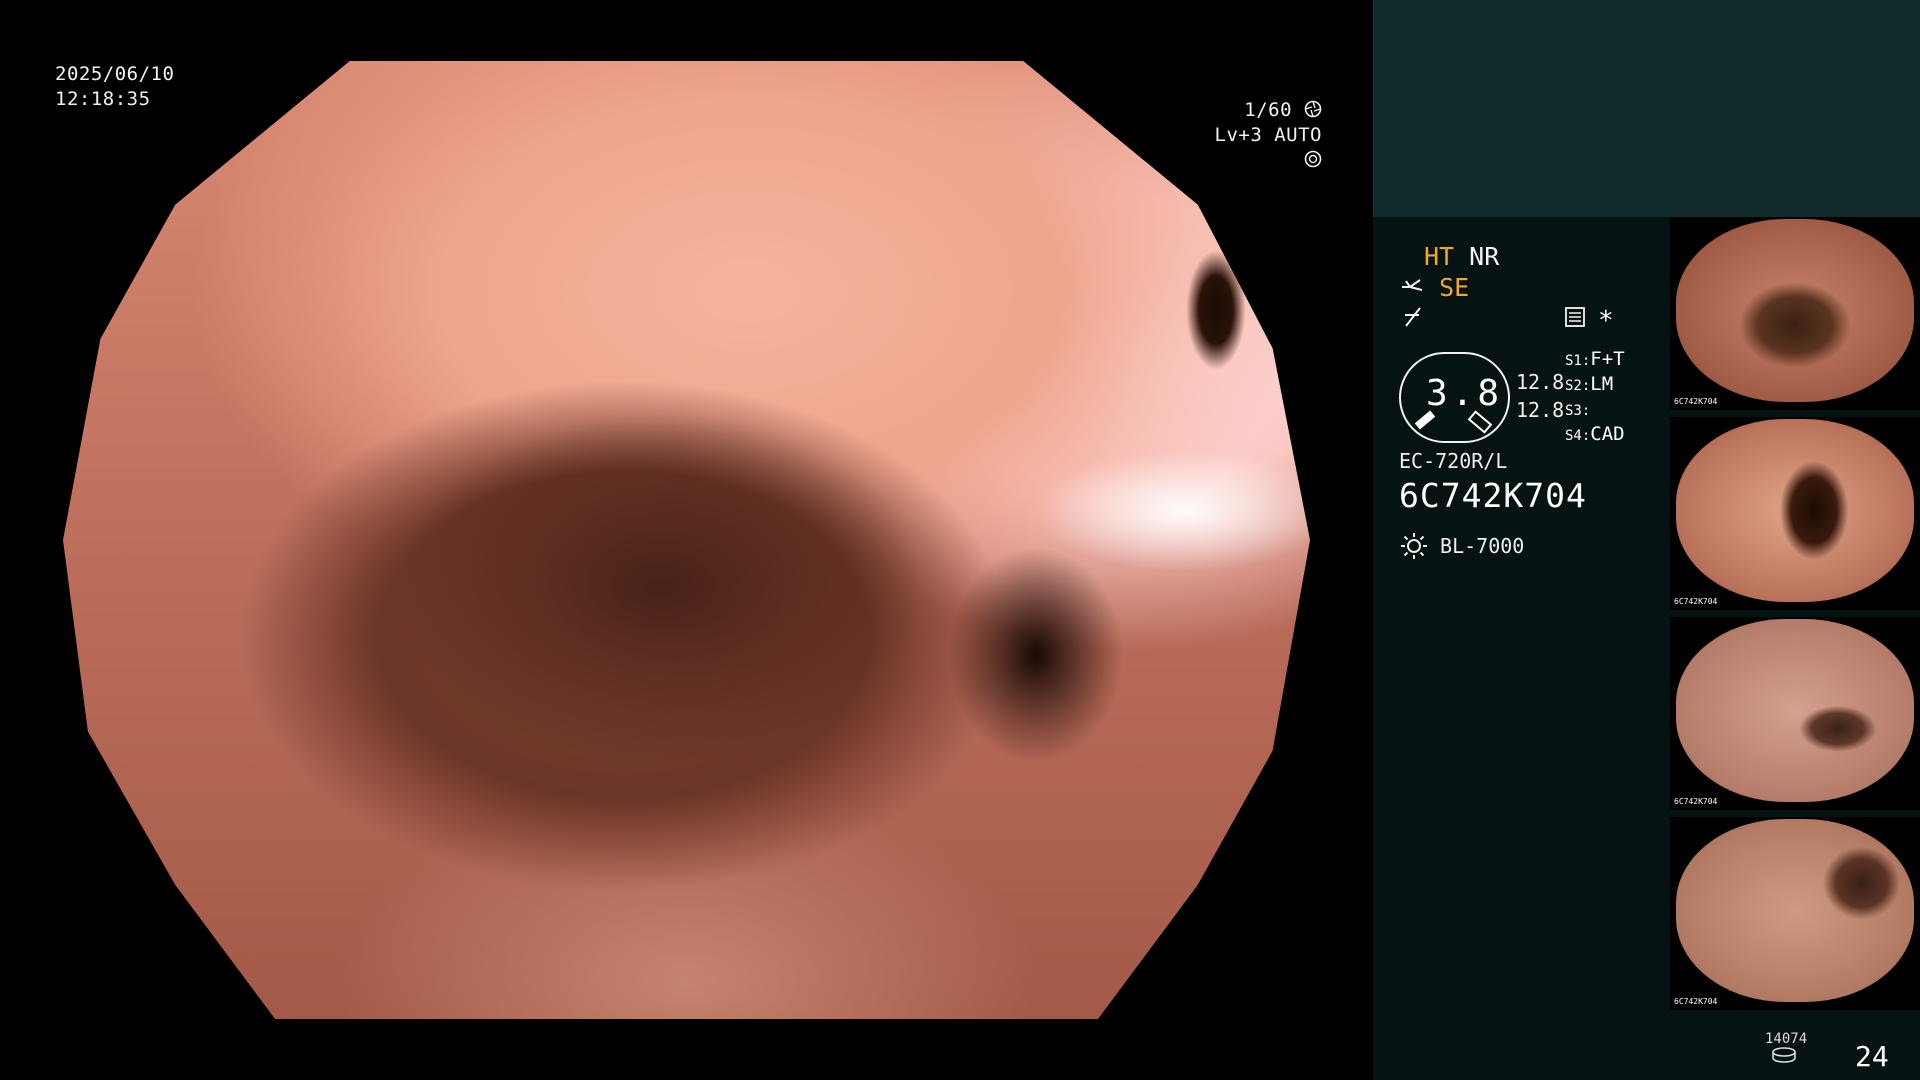 This screenshot has height=1080, width=1920. Describe the element at coordinates (1595, 398) in the screenshot. I see `switch-list: S1:F+T S2:LM S3: S4:CAD` at that location.